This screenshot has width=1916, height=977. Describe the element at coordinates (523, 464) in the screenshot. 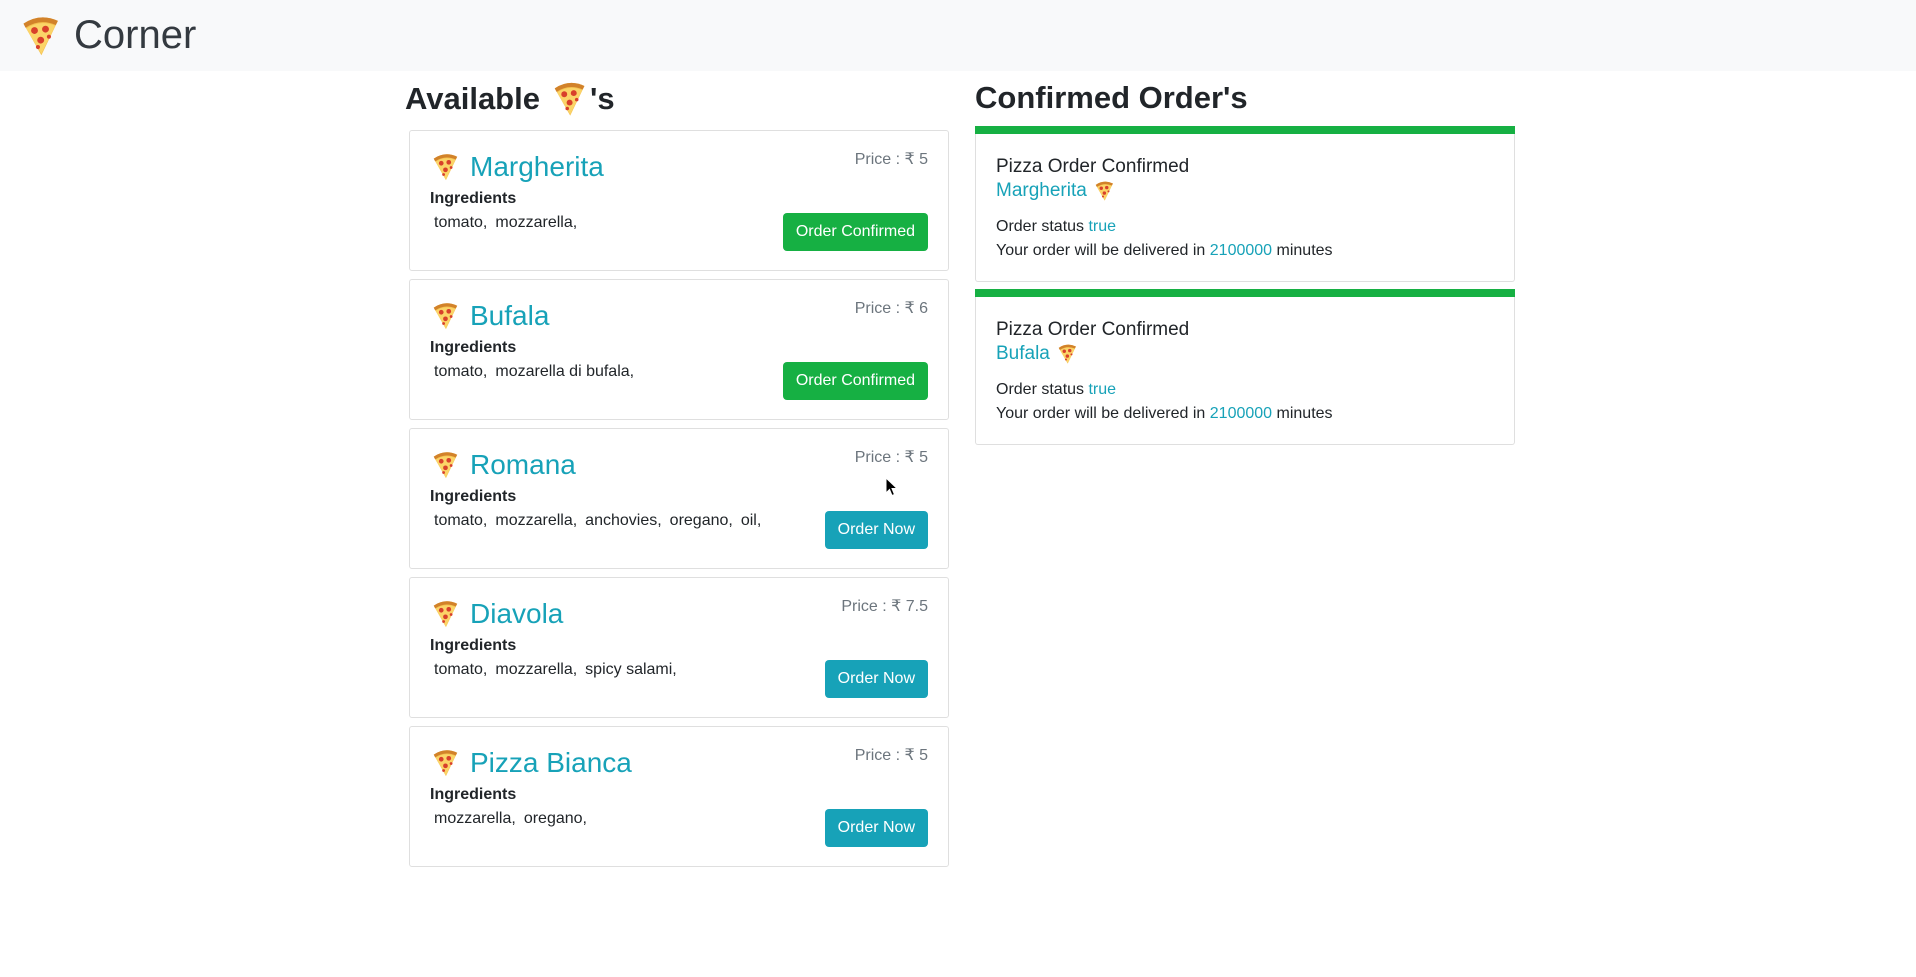

I see `pizza-name: Romana` at that location.